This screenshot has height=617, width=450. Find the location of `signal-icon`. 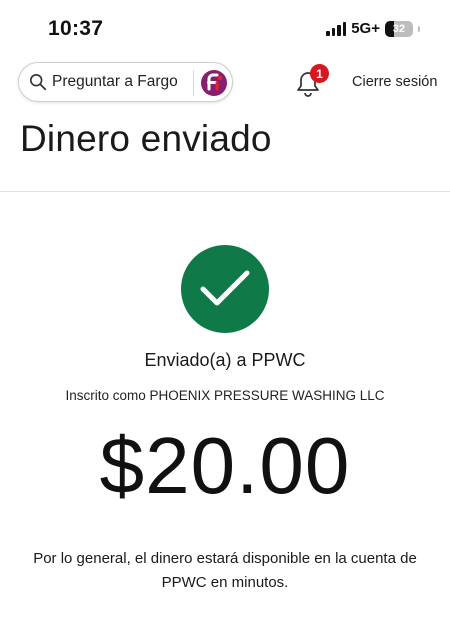

signal-icon is located at coordinates (336, 28).